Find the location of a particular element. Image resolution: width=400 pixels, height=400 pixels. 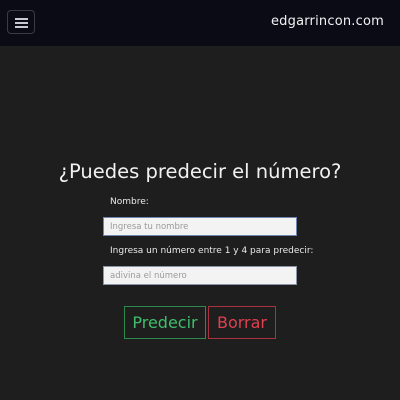

hamburger-menu-icon is located at coordinates (21, 22).